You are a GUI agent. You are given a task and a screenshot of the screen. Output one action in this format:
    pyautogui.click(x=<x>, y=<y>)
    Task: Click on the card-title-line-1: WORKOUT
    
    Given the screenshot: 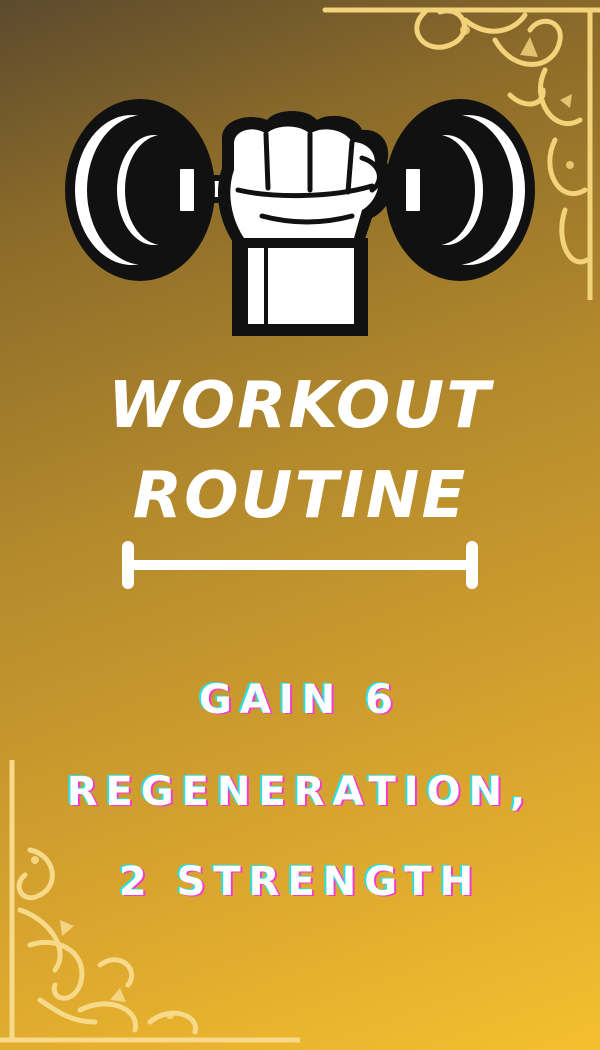 What is the action you would take?
    pyautogui.click(x=300, y=406)
    